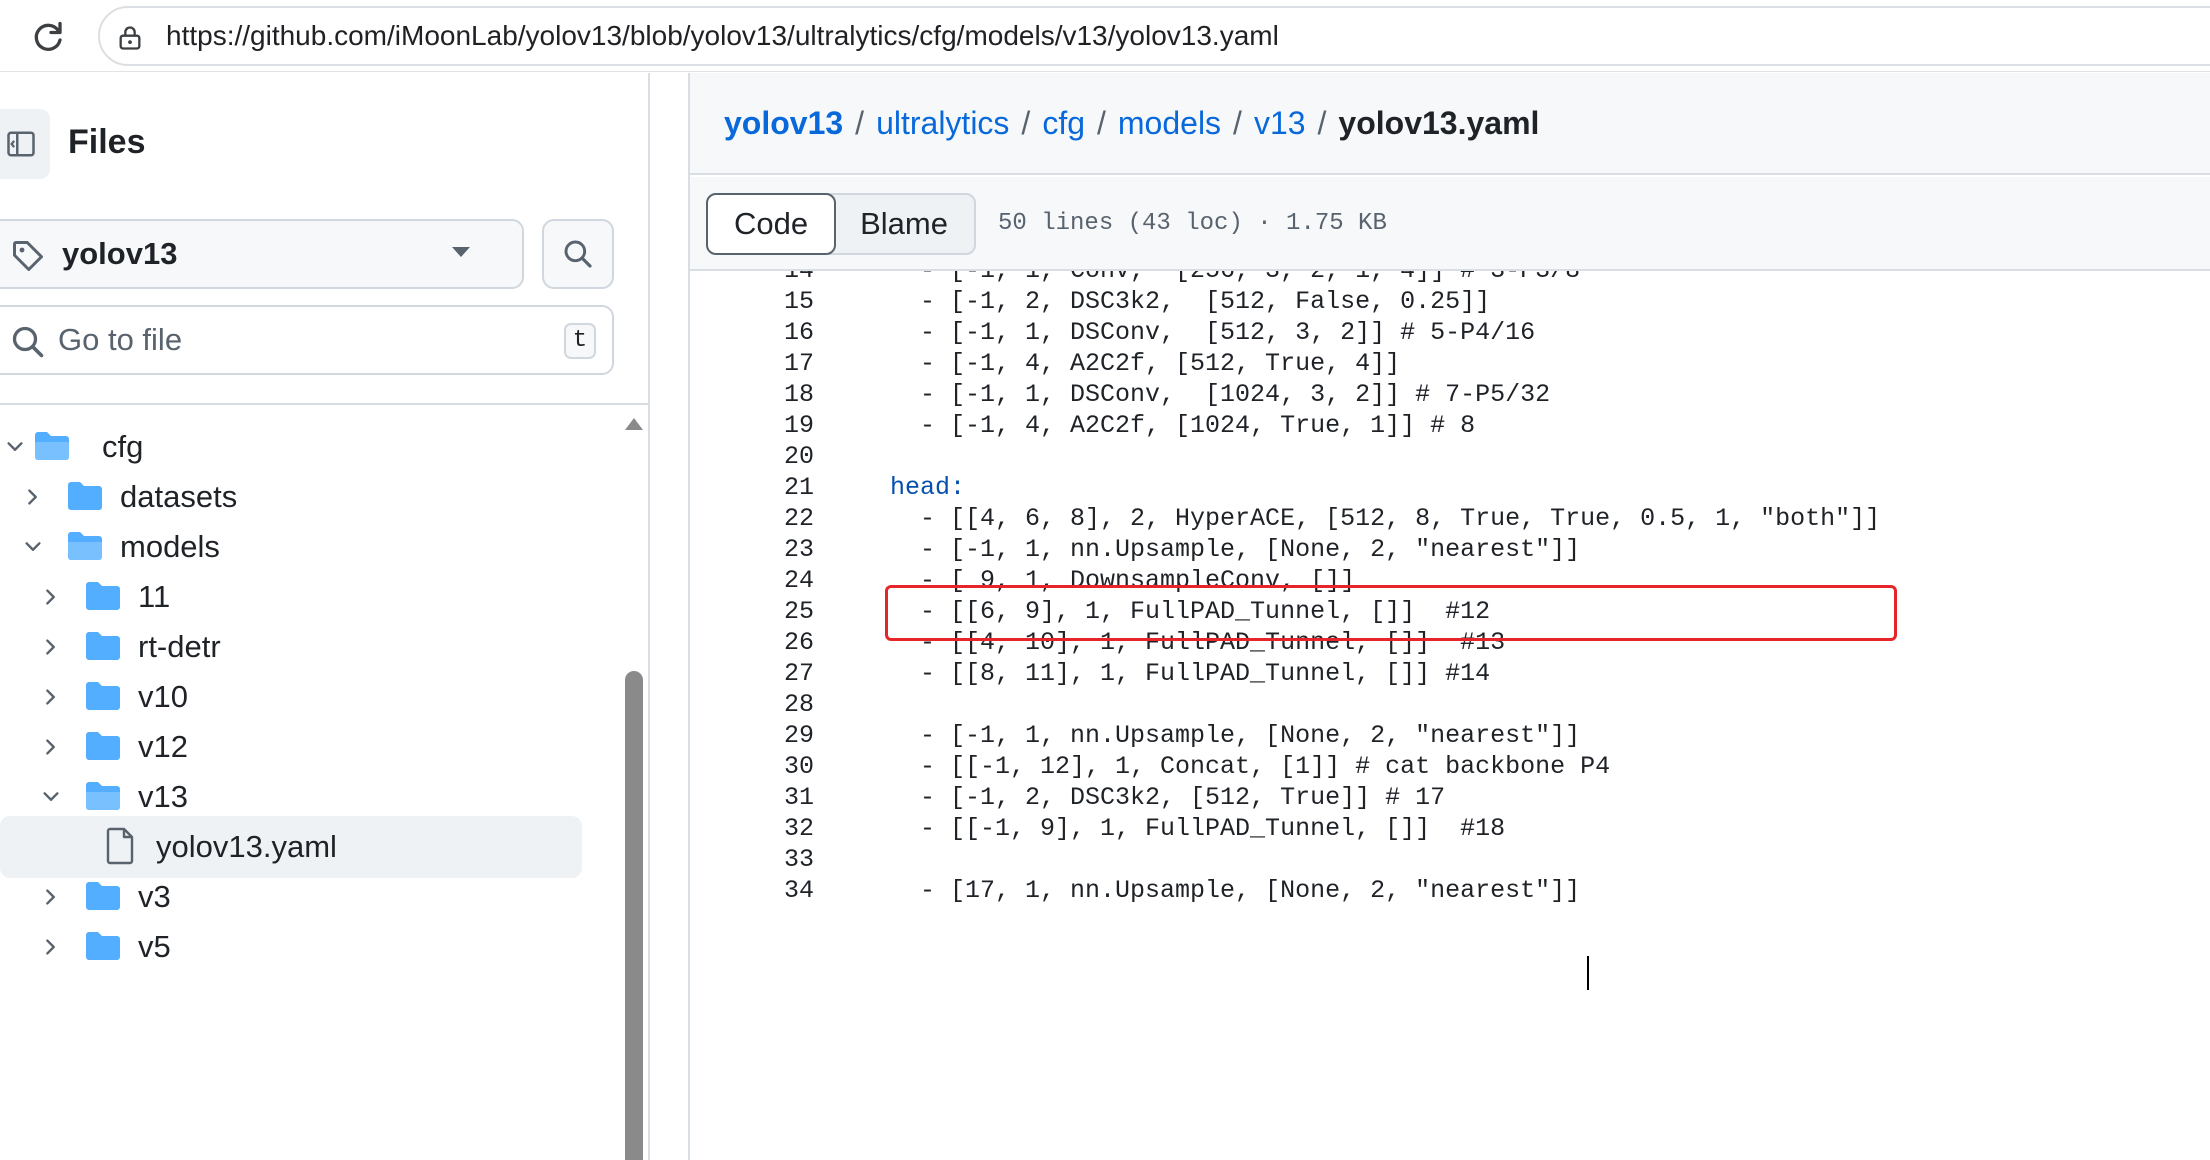 Image resolution: width=2210 pixels, height=1160 pixels. I want to click on breadcrumb-link-v13: v13, so click(1280, 123).